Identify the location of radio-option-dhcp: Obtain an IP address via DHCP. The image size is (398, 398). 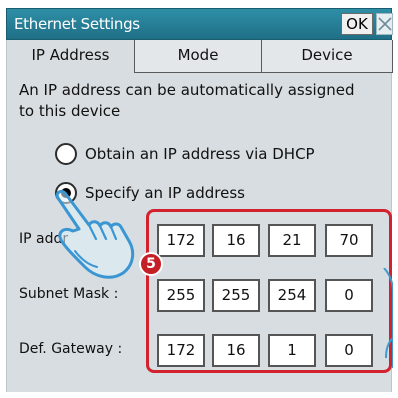
(205, 154).